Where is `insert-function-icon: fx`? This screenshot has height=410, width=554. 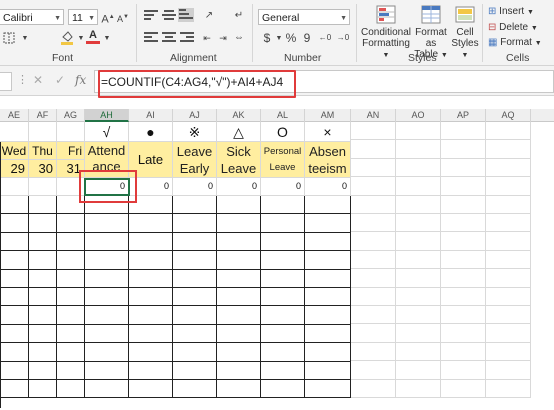 insert-function-icon: fx is located at coordinates (80, 80).